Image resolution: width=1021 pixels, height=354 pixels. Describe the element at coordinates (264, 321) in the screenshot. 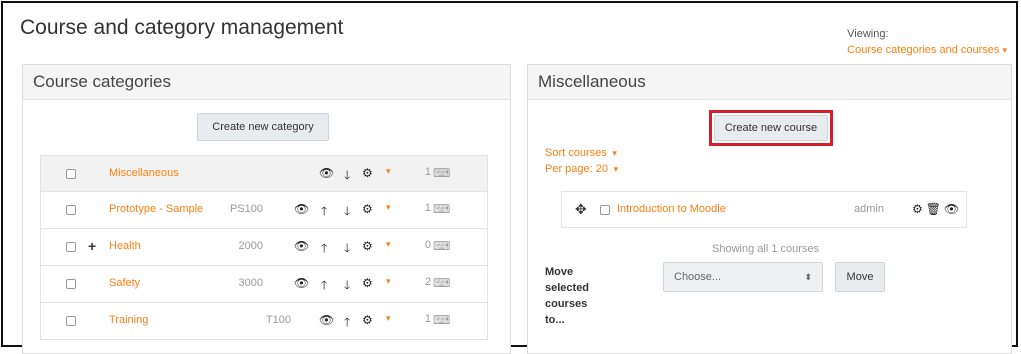

I see `category-row: Training T100 👁 🡑 ⚙ ▾ 1 ⌨` at that location.